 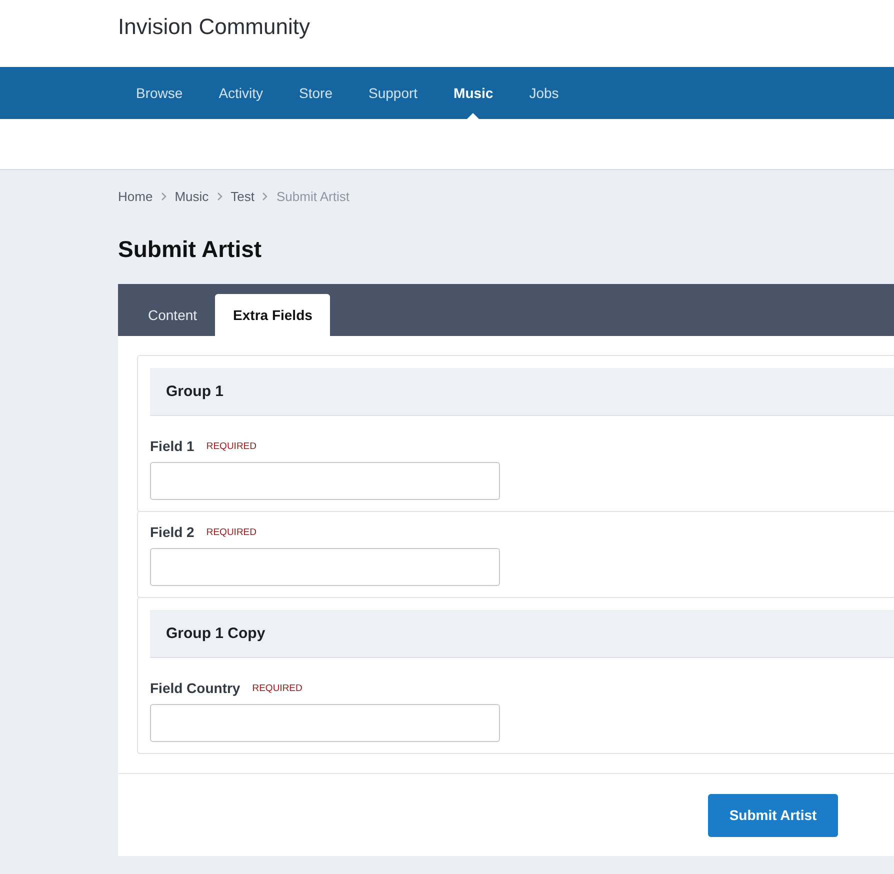 I want to click on field-label: Field 2, so click(x=172, y=532).